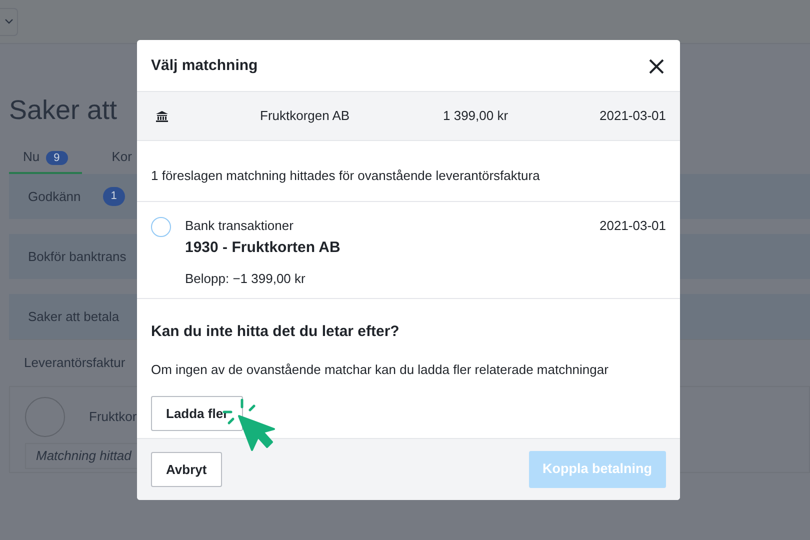 The width and height of the screenshot is (810, 540). I want to click on invoice-amount: 1 399,00 kr, so click(475, 116).